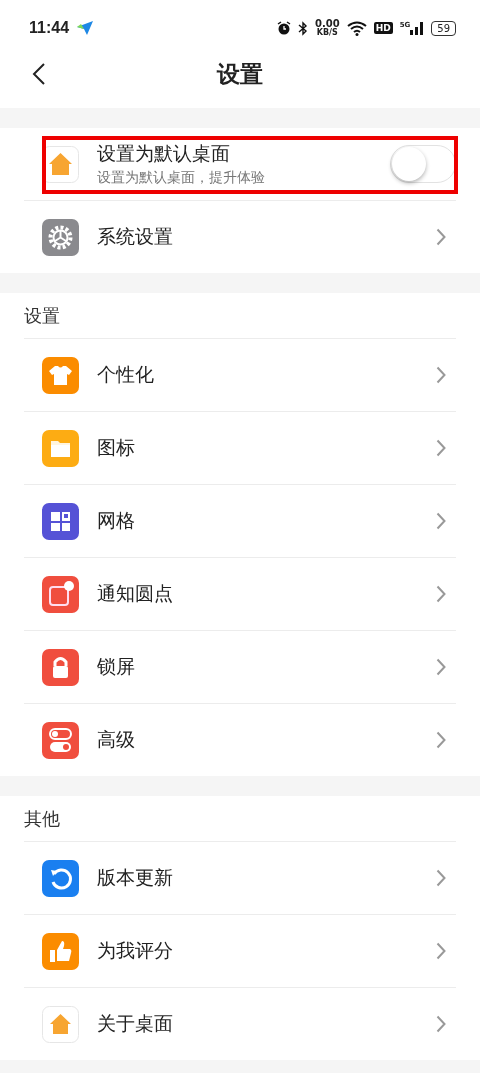 This screenshot has width=480, height=1073. Describe the element at coordinates (60, 237) in the screenshot. I see `gear-icon` at that location.